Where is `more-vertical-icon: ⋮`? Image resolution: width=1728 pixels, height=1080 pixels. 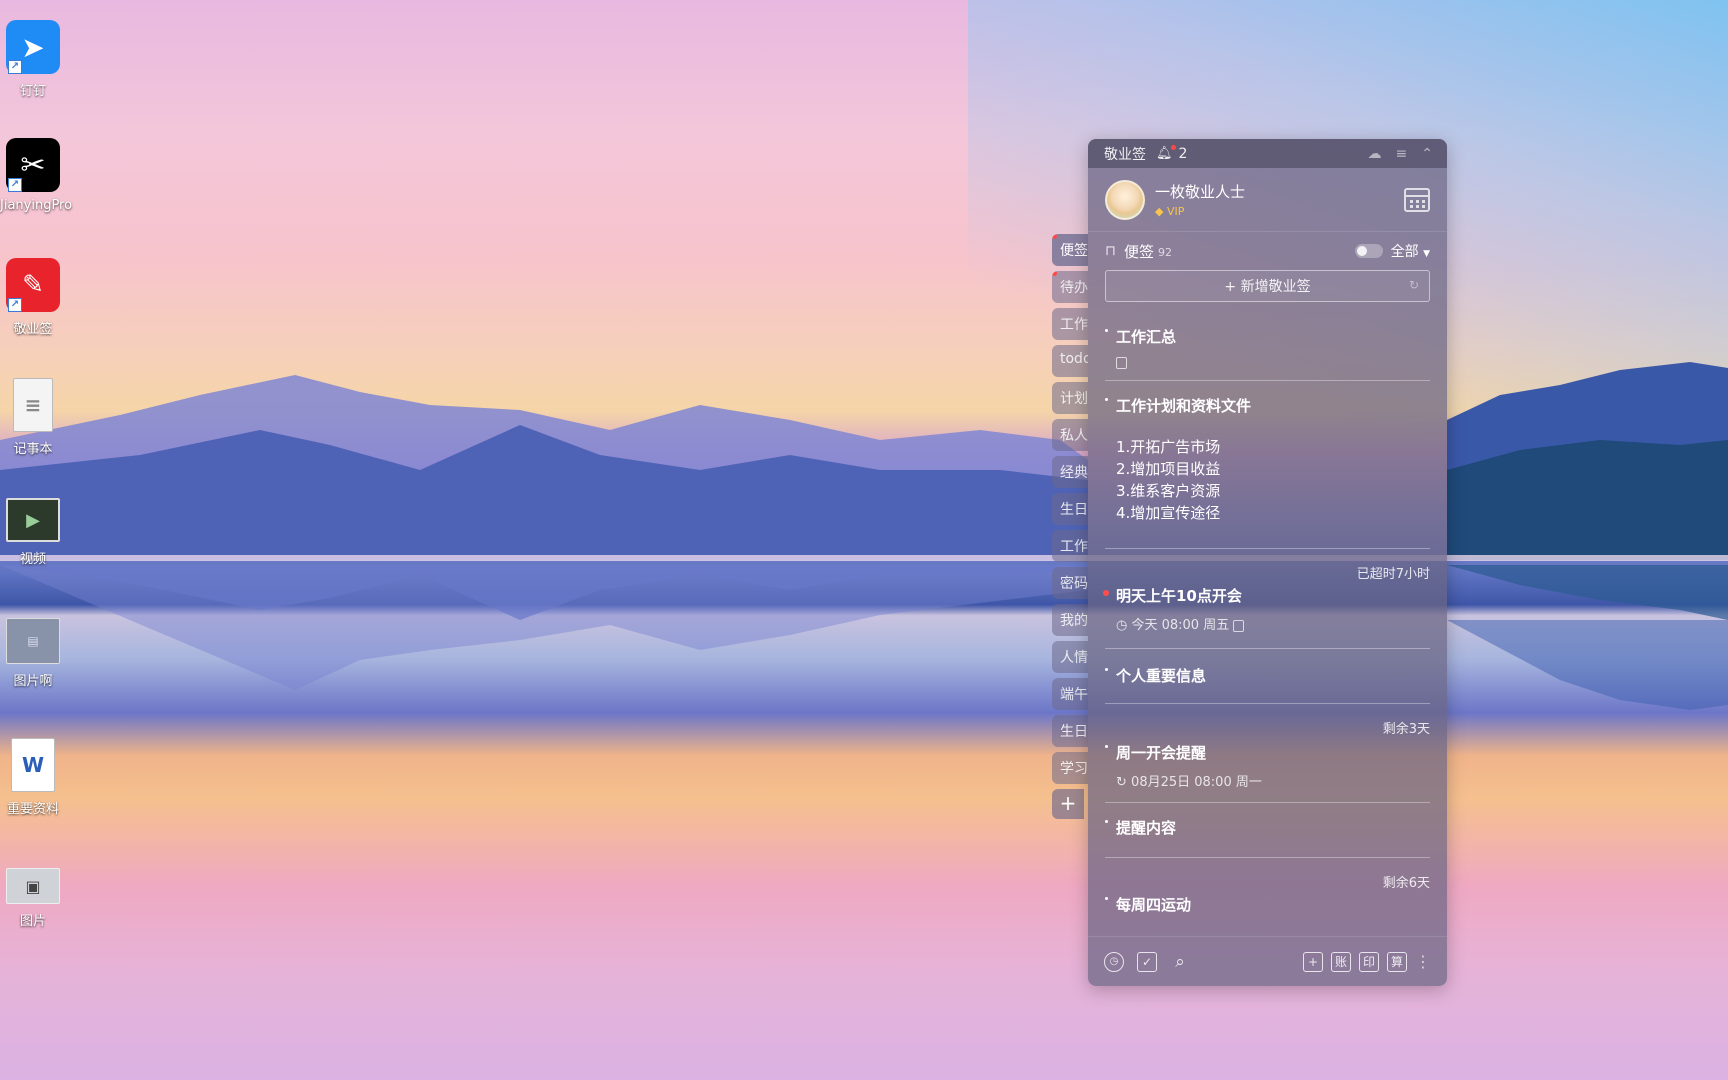 more-vertical-icon: ⋮ is located at coordinates (1423, 961).